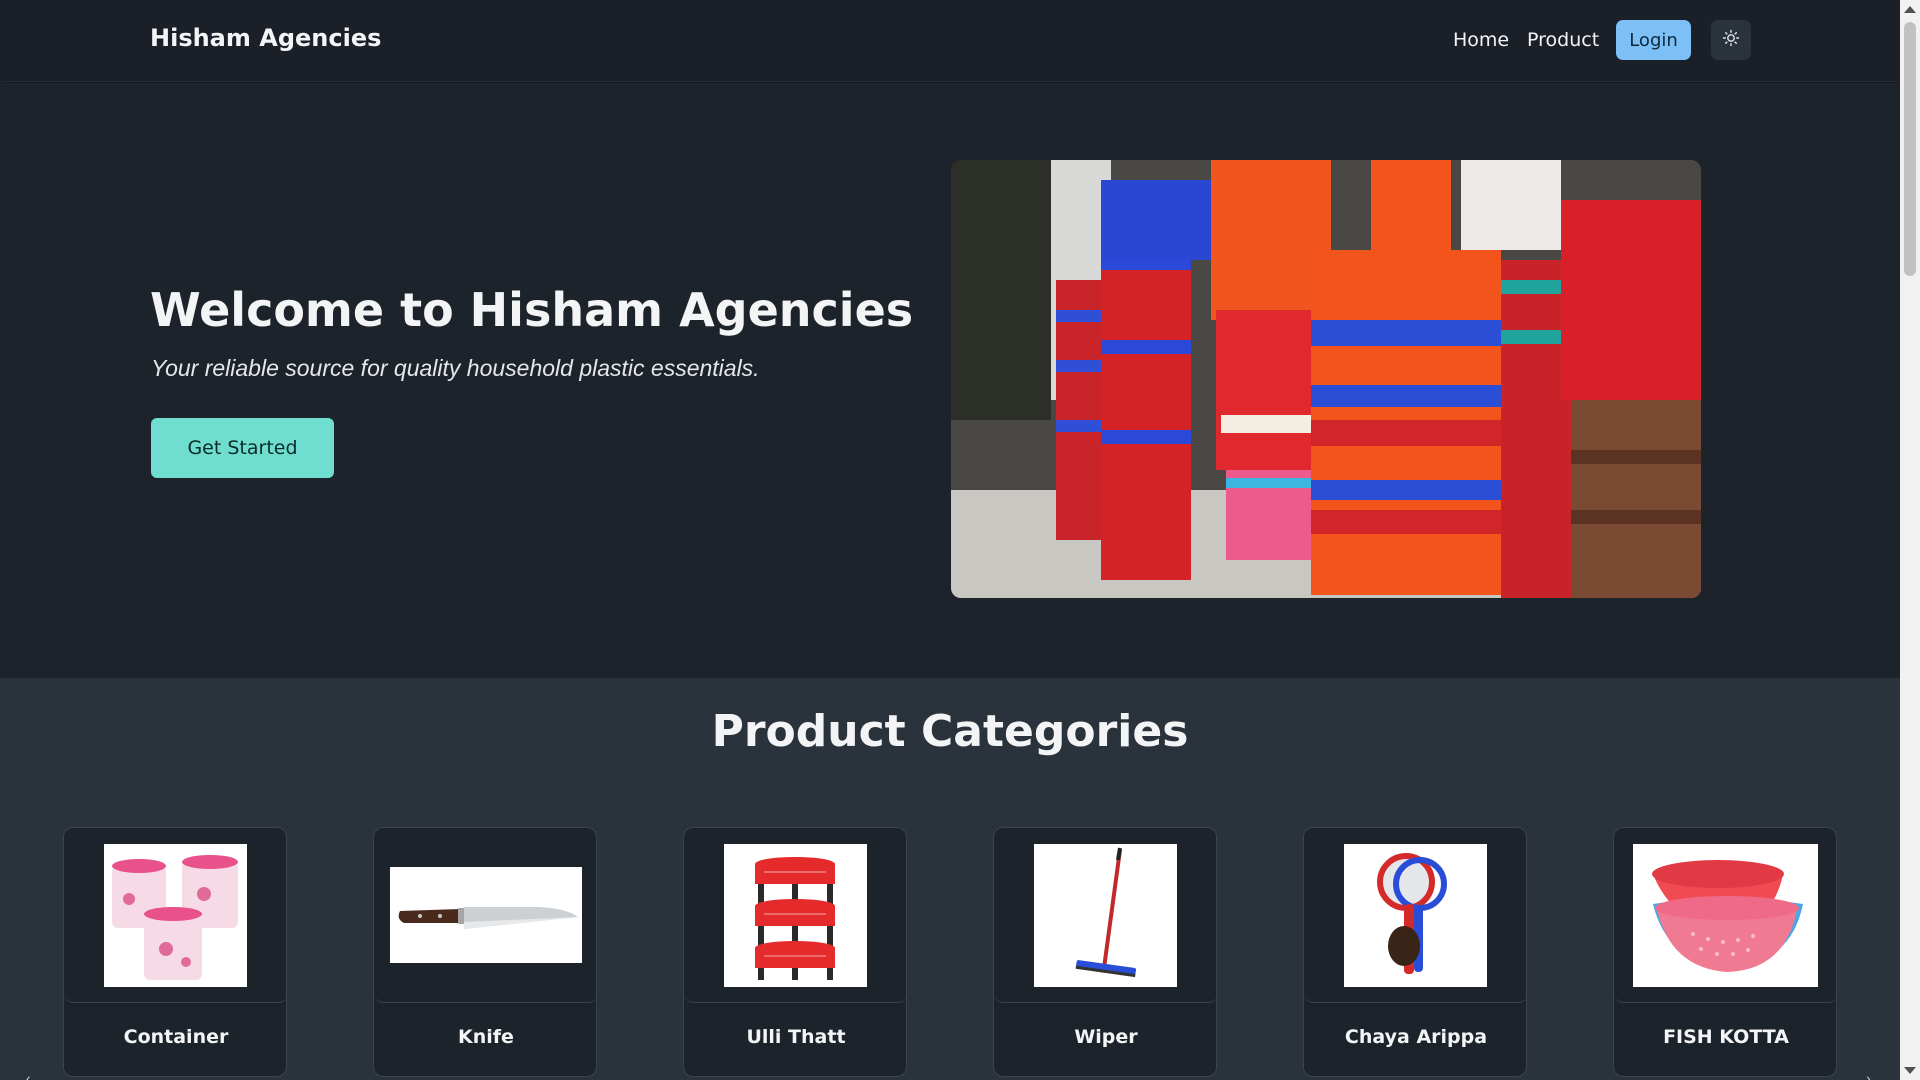 The image size is (1920, 1080). Describe the element at coordinates (1910, 1070) in the screenshot. I see `scroll-down-arrow-icon` at that location.